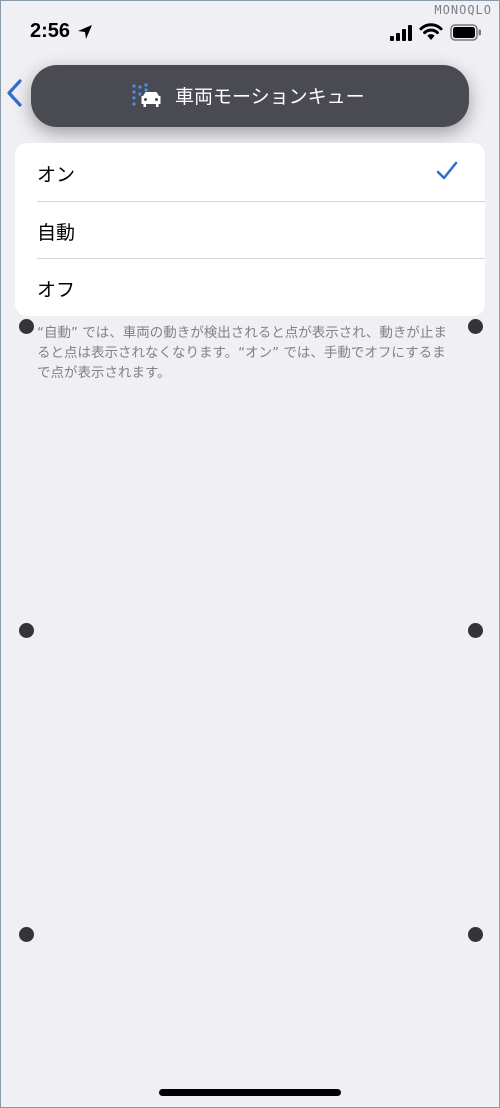 This screenshot has height=1108, width=500. Describe the element at coordinates (250, 1092) in the screenshot. I see `home-indicator` at that location.